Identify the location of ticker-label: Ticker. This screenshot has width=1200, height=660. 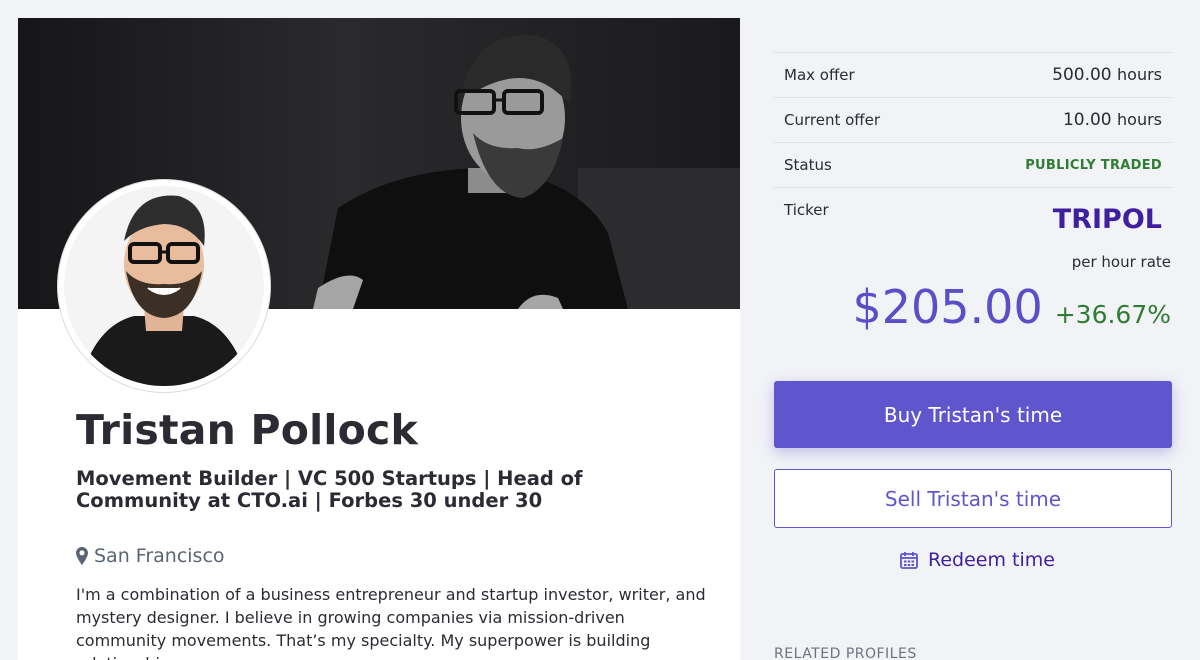
(806, 210).